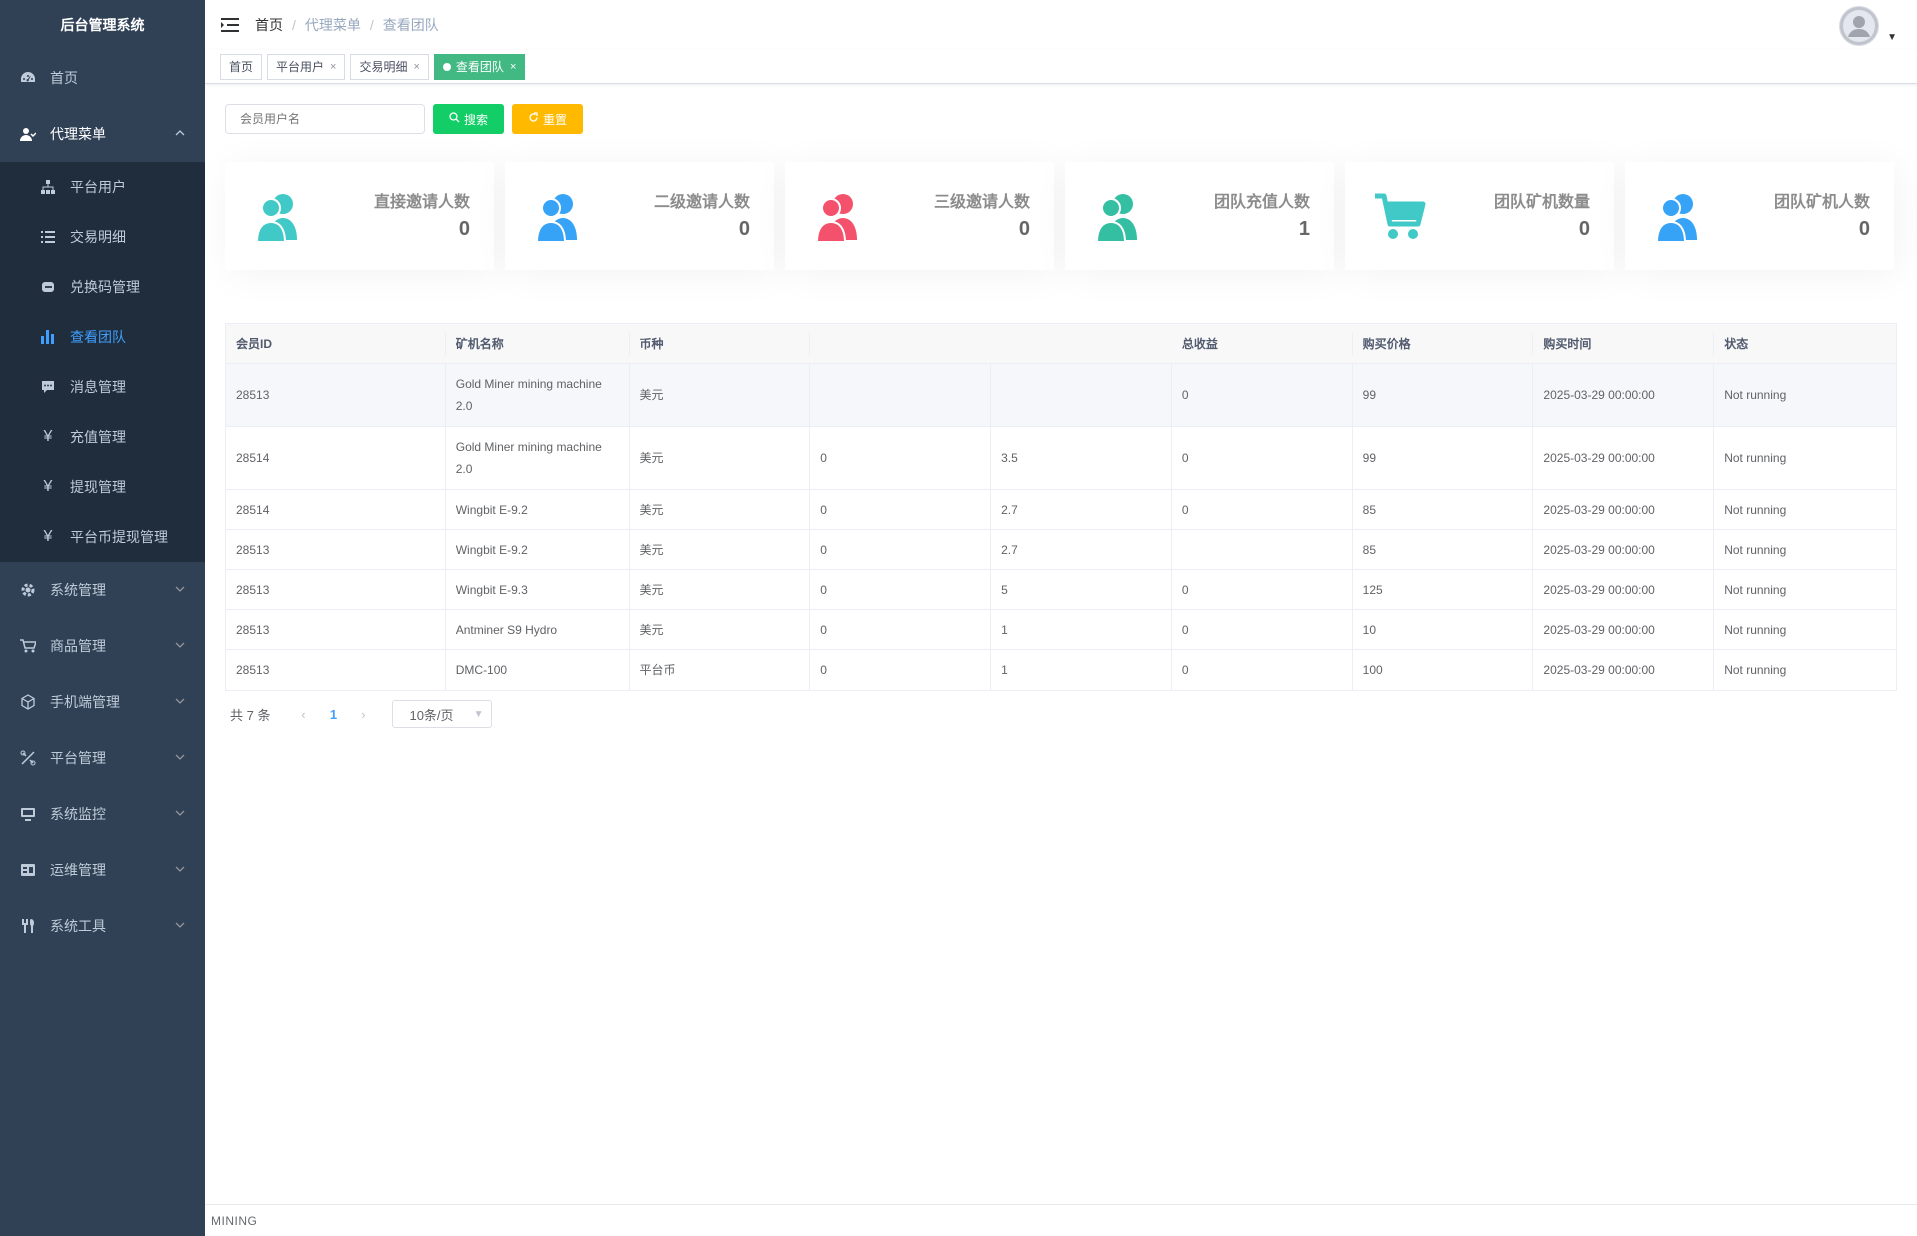 The image size is (1917, 1236). What do you see at coordinates (901, 395) in the screenshot?
I see `cell-col4` at bounding box center [901, 395].